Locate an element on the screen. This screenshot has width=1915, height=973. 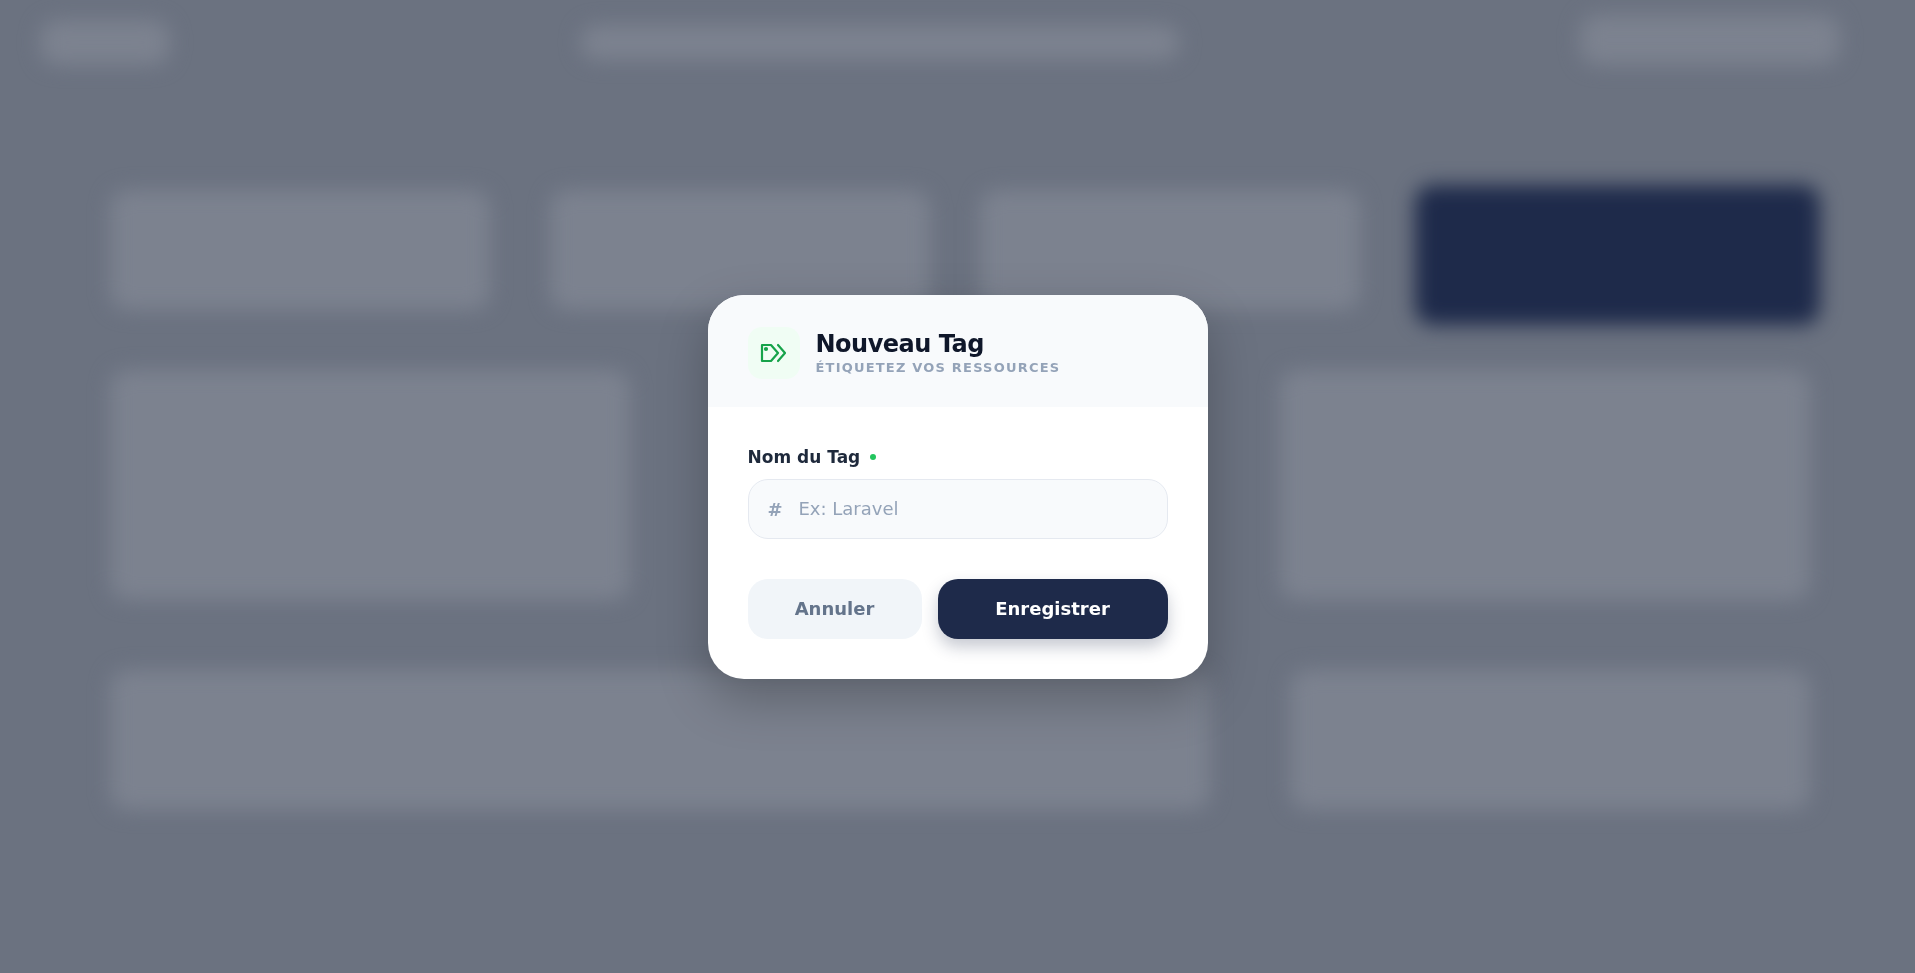
save-button: Enregistrer is located at coordinates (1052, 608).